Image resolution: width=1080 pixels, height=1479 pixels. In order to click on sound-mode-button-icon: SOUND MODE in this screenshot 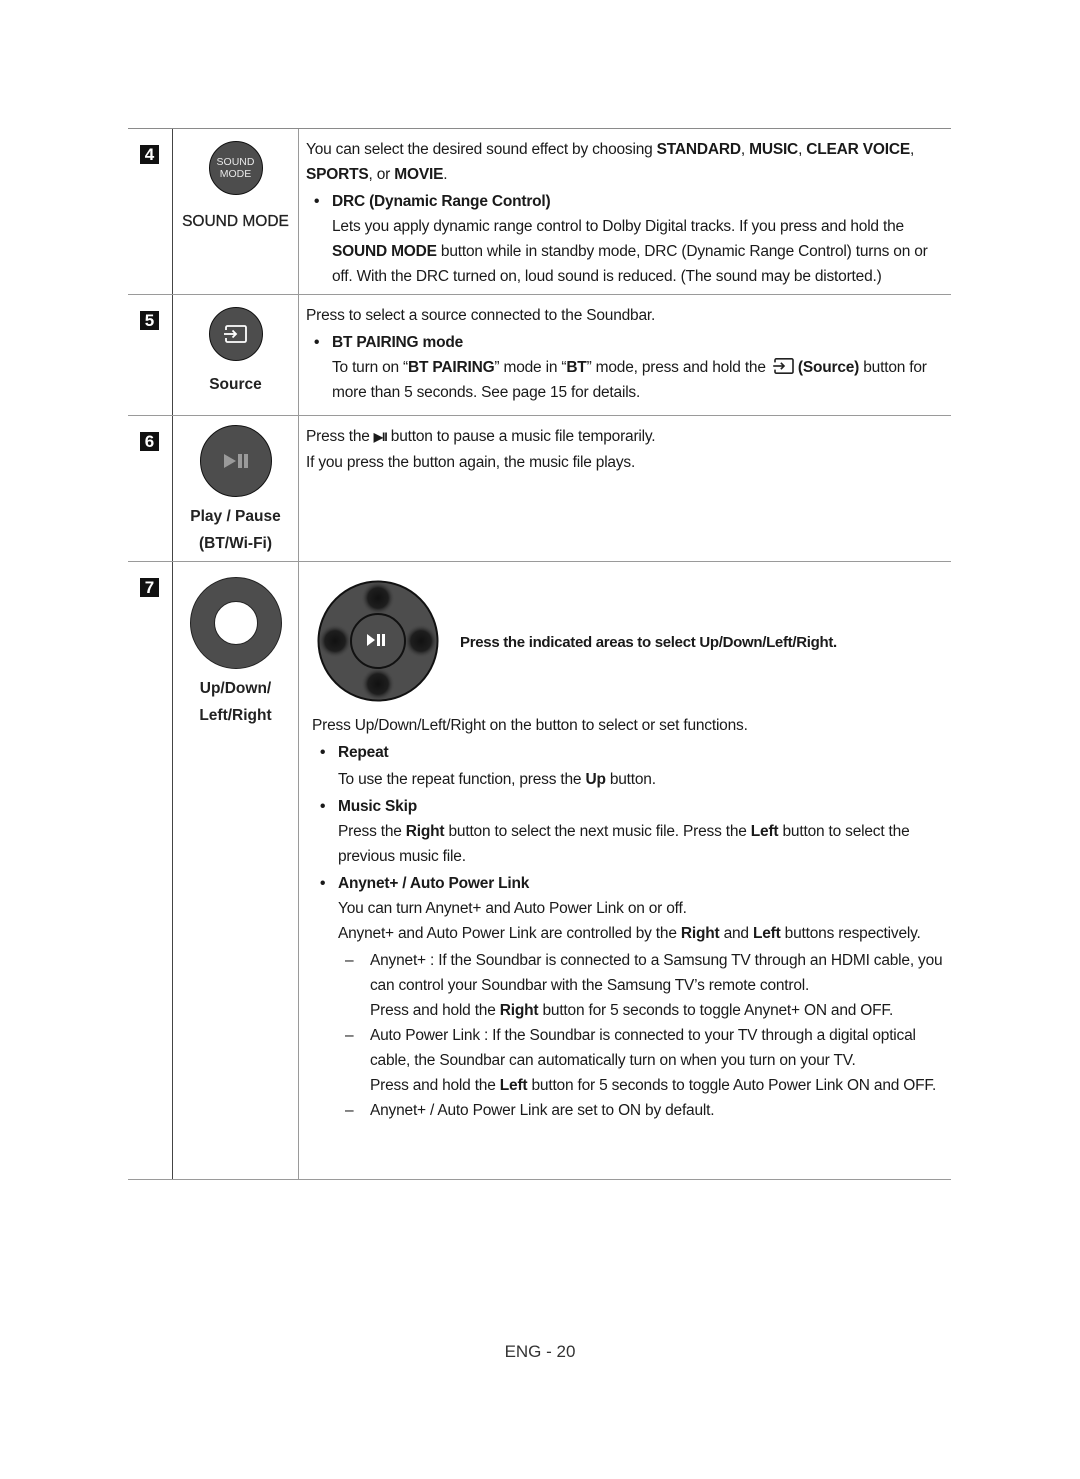, I will do `click(235, 168)`.